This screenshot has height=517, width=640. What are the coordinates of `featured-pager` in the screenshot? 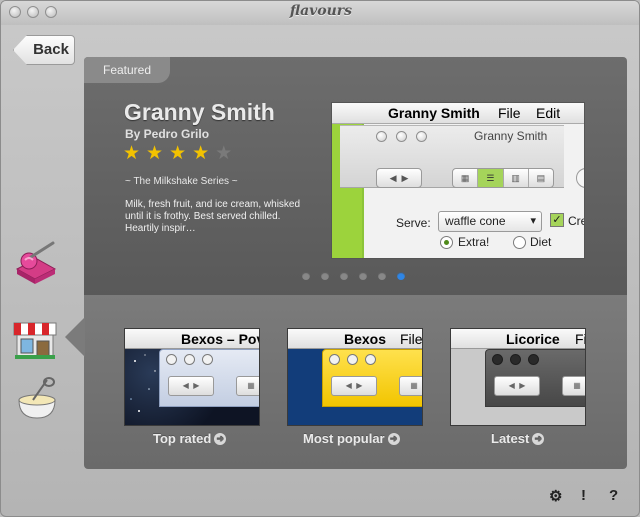 It's located at (353, 276).